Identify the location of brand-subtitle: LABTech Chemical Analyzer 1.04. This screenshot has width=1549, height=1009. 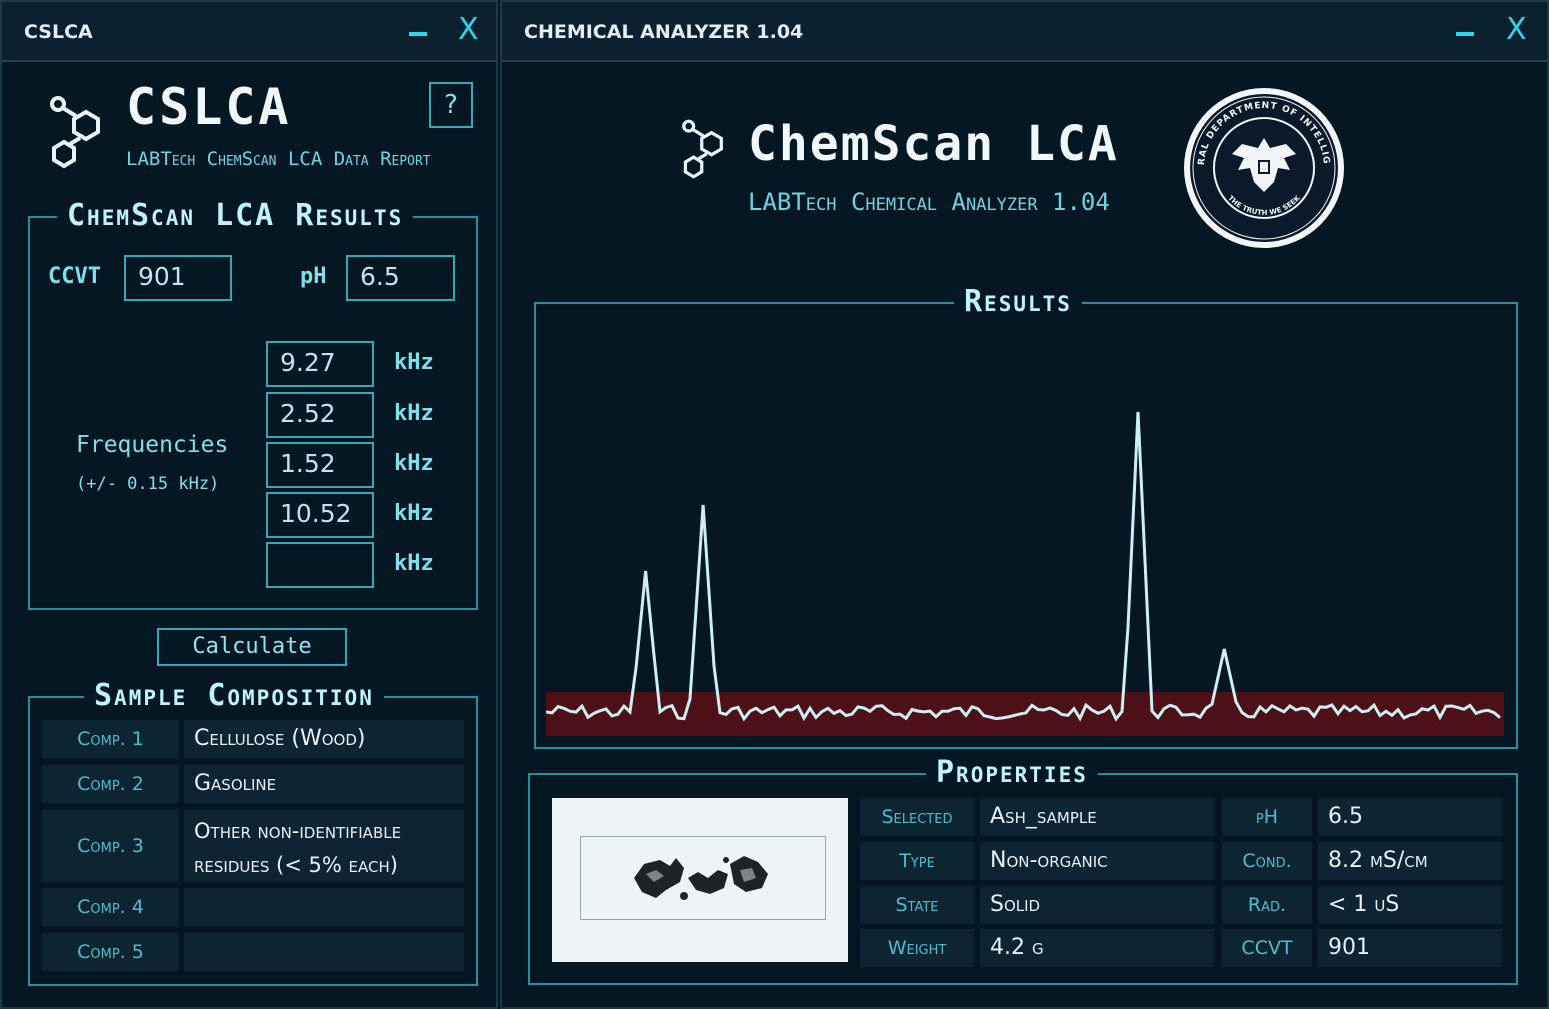
(929, 202).